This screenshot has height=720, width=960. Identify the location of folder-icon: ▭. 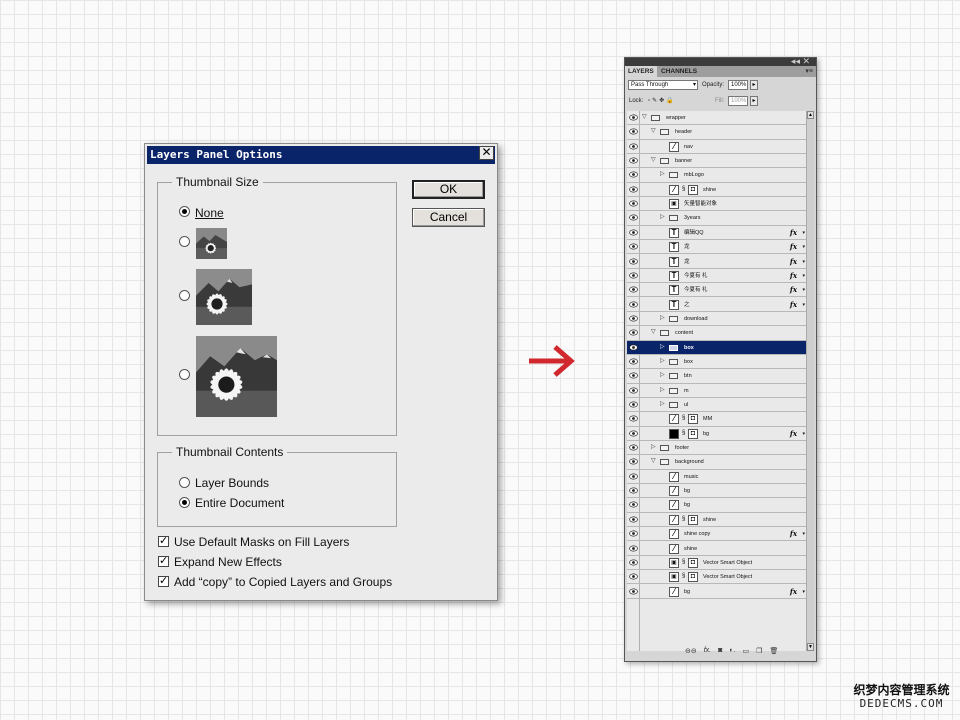
(746, 652).